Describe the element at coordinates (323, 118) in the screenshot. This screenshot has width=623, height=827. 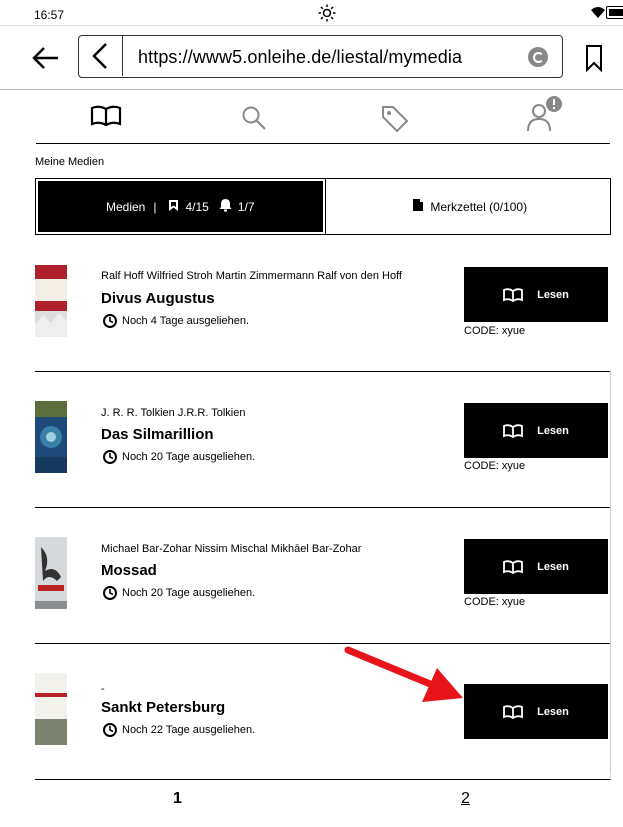
I see `app-navigation` at that location.